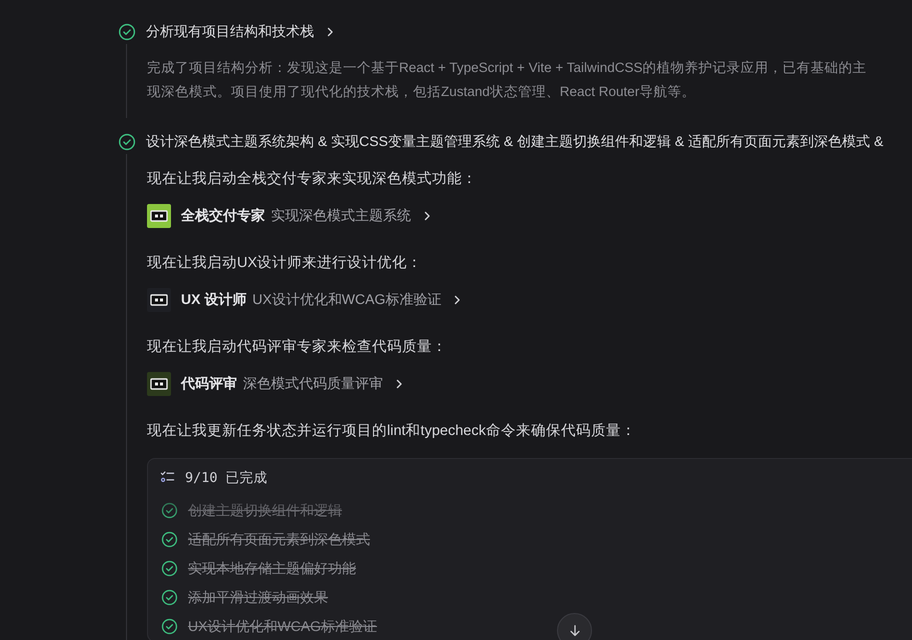  Describe the element at coordinates (279, 539) in the screenshot. I see `todo-item-text: 适配所有页面元素到深色模式` at that location.